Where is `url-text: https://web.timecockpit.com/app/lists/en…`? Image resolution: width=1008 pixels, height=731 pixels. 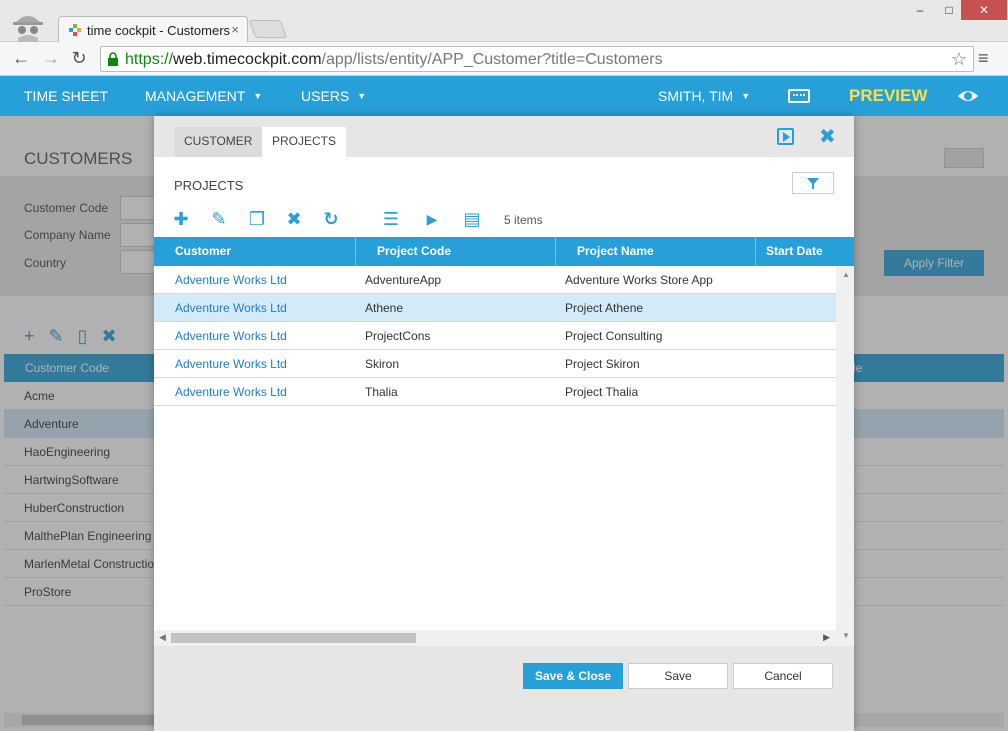
url-text: https://web.timecockpit.com/app/lists/en… is located at coordinates (394, 59).